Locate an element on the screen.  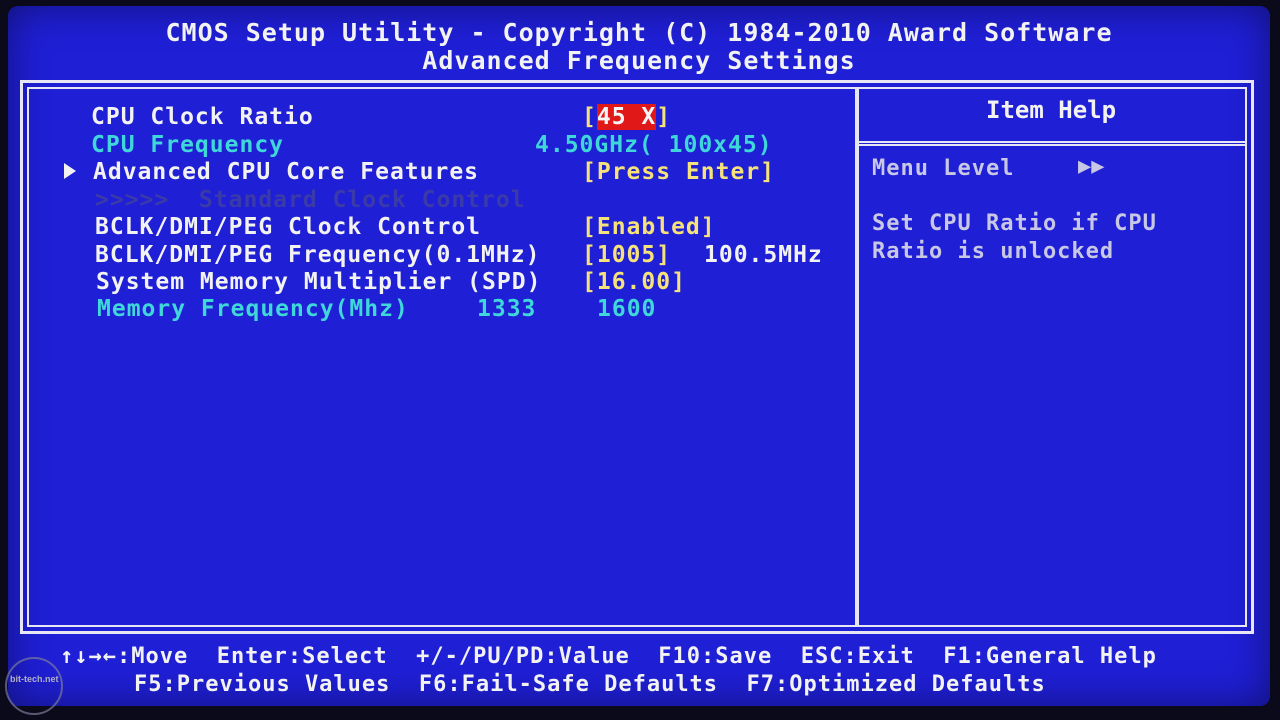
setting-bclk-frequency-value: [1005] is located at coordinates (626, 255).